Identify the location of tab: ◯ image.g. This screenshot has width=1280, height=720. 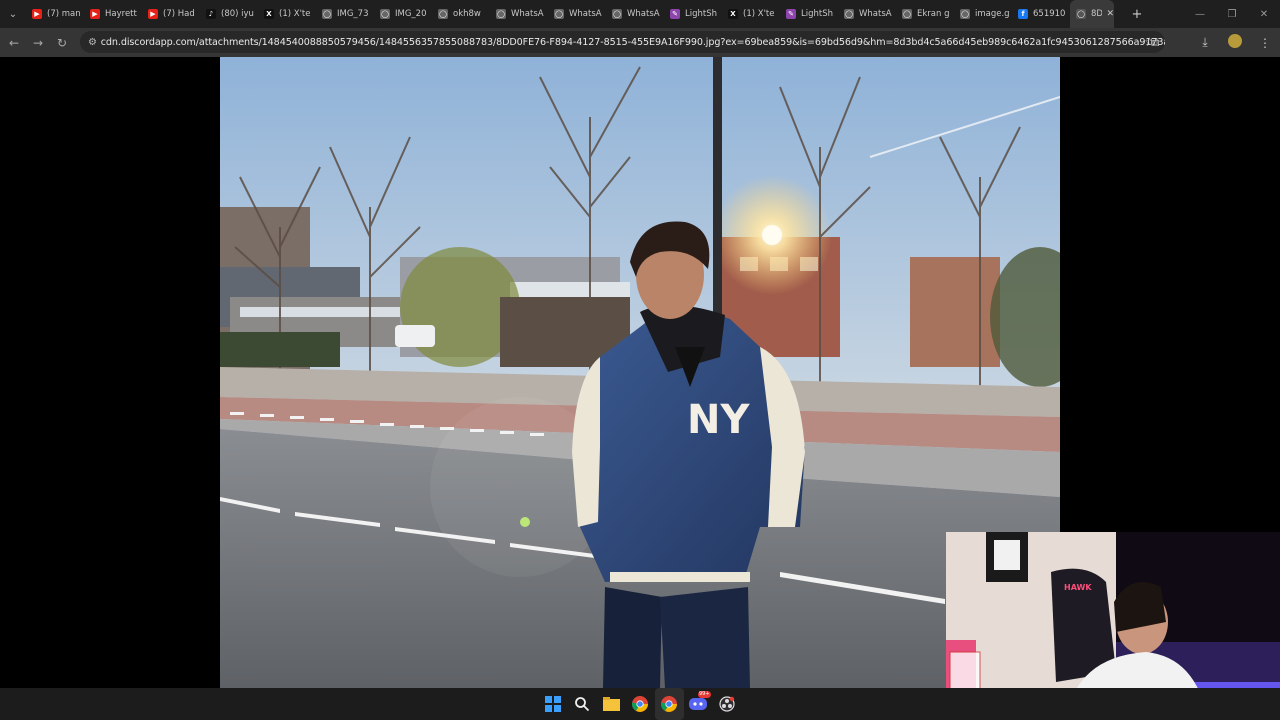
(983, 14).